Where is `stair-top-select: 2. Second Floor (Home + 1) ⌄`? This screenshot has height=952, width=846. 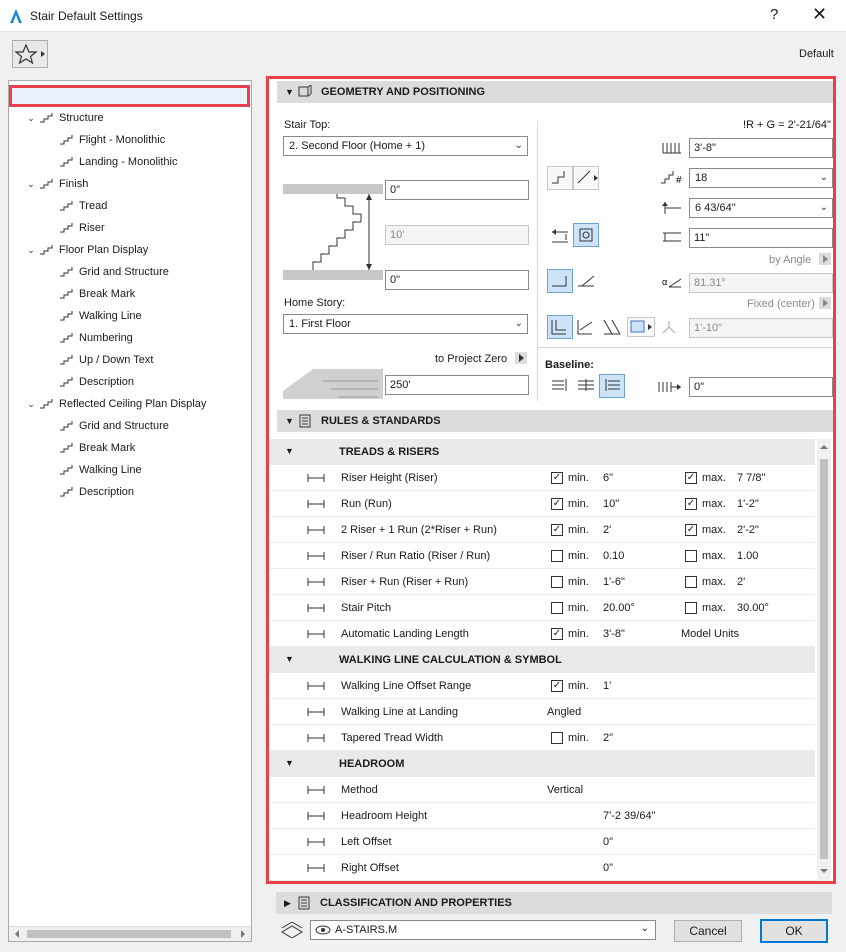
stair-top-select: 2. Second Floor (Home + 1) ⌄ is located at coordinates (405, 146).